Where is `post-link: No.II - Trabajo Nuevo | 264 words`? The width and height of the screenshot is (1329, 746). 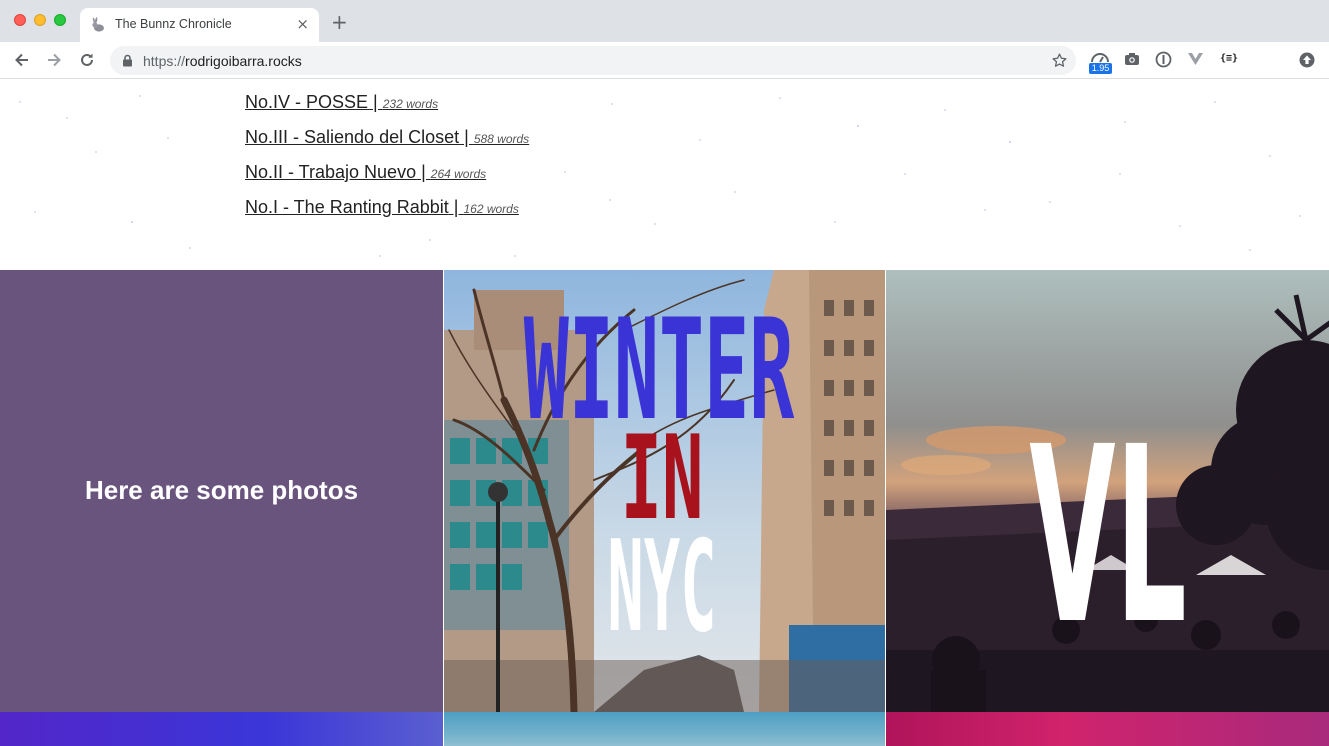
post-link: No.II - Trabajo Nuevo | 264 words is located at coordinates (387, 179).